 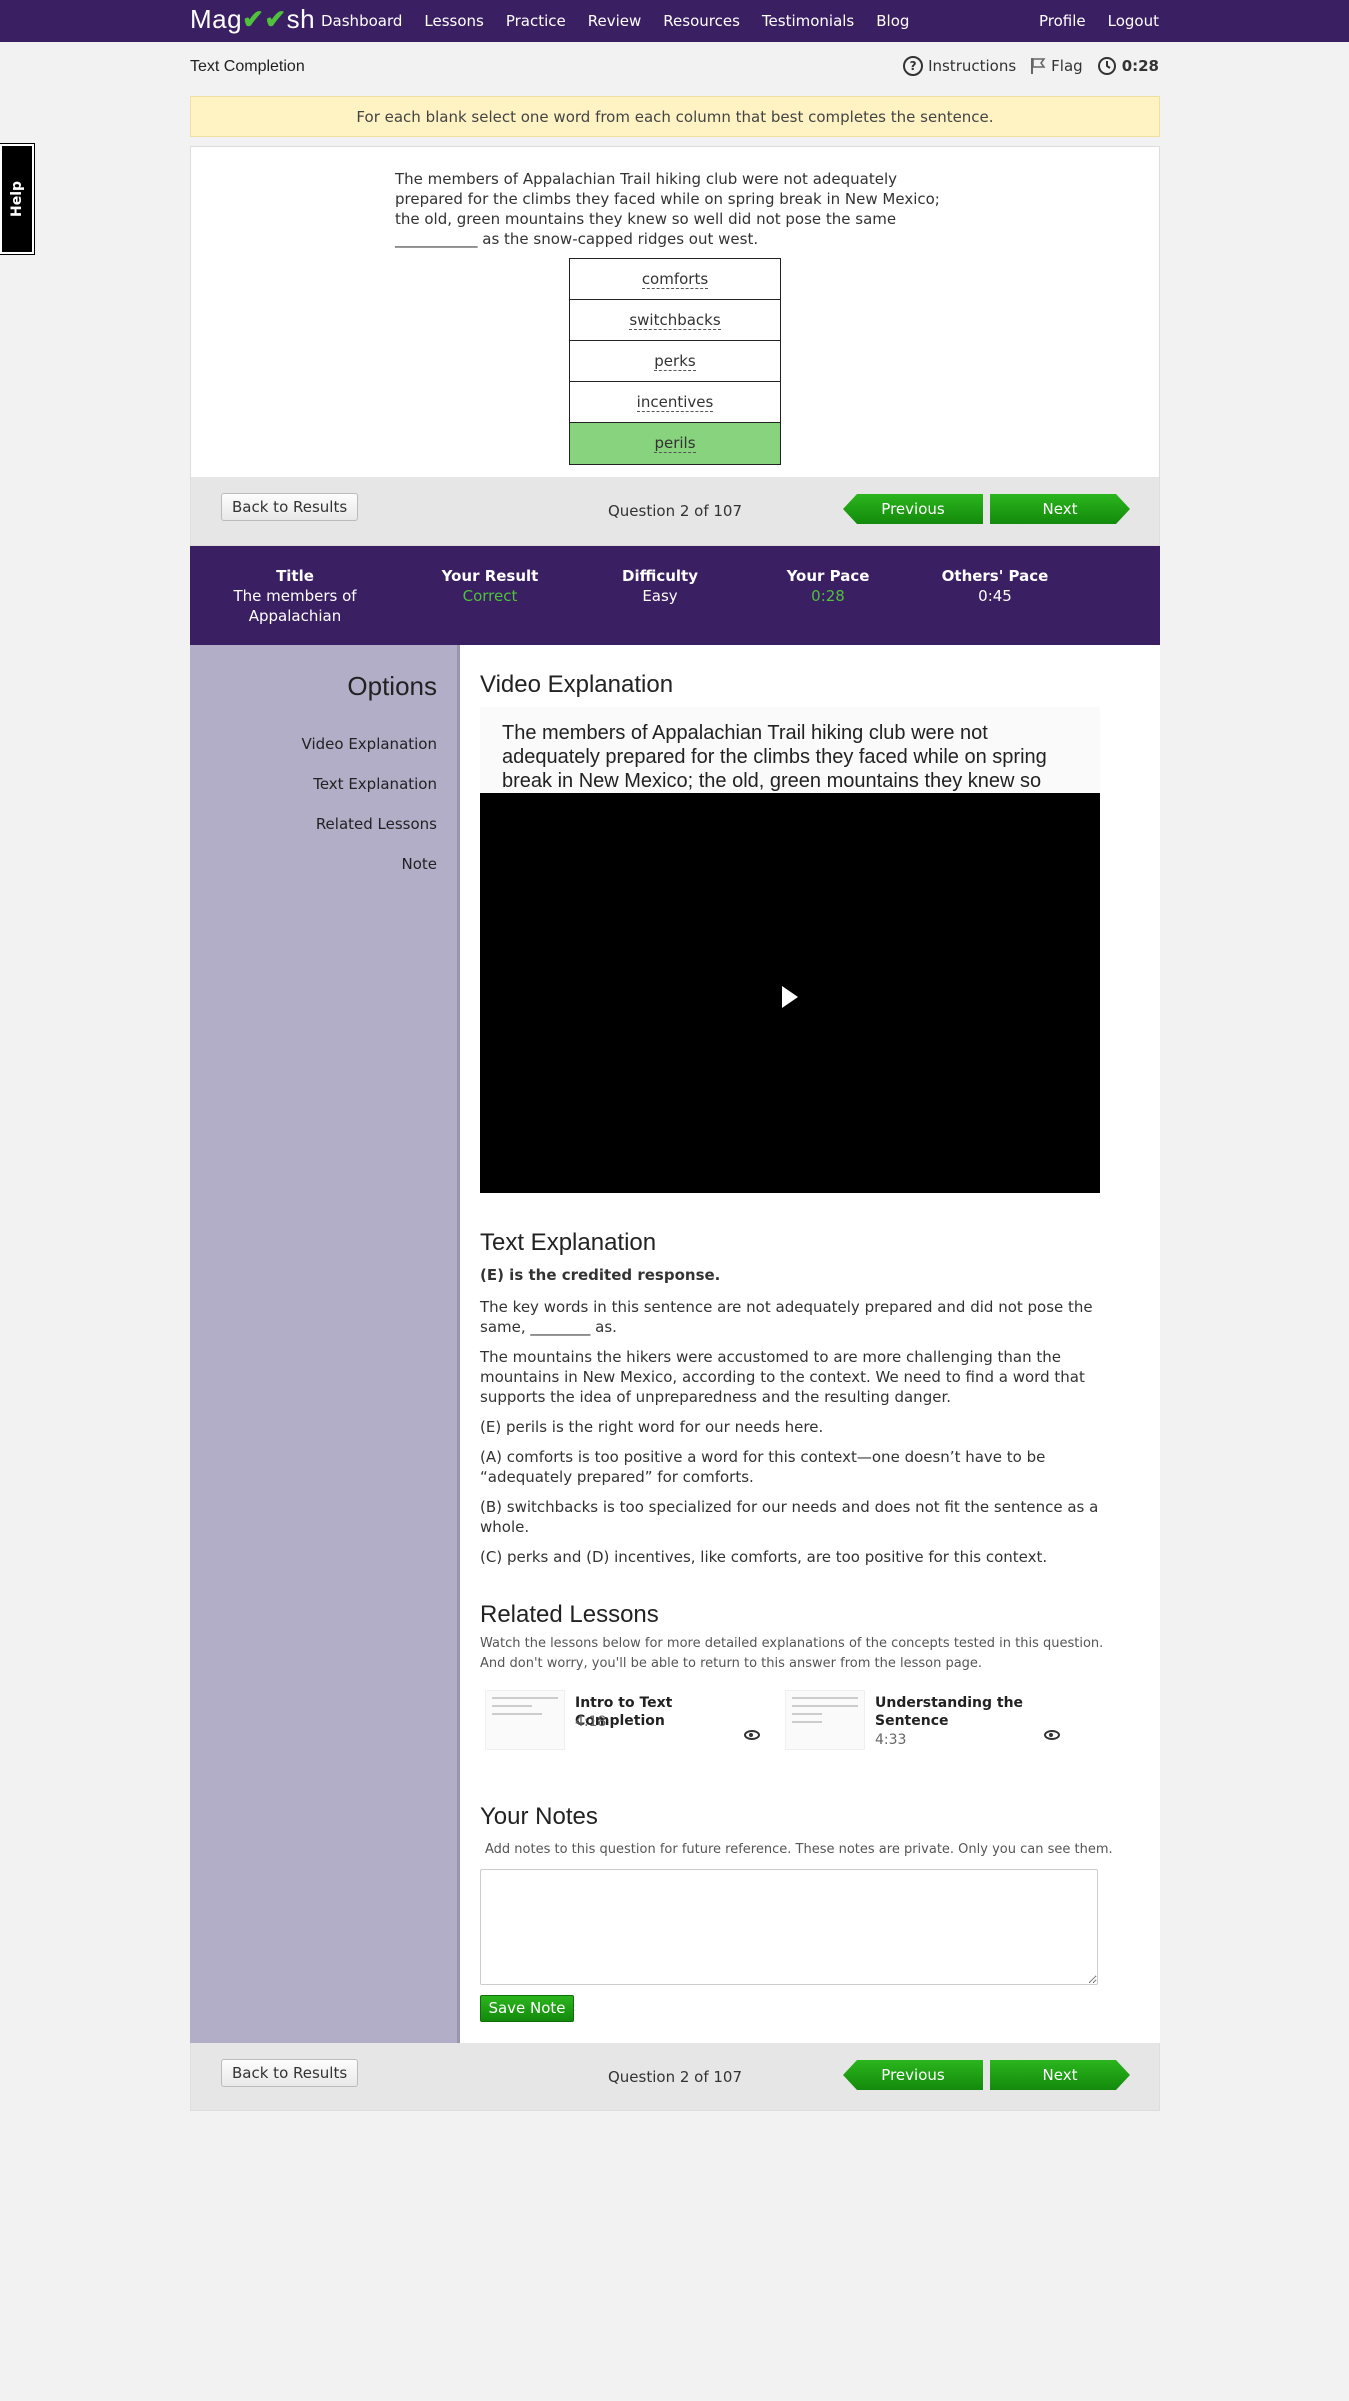 I want to click on nav-practice: Practice, so click(x=536, y=21).